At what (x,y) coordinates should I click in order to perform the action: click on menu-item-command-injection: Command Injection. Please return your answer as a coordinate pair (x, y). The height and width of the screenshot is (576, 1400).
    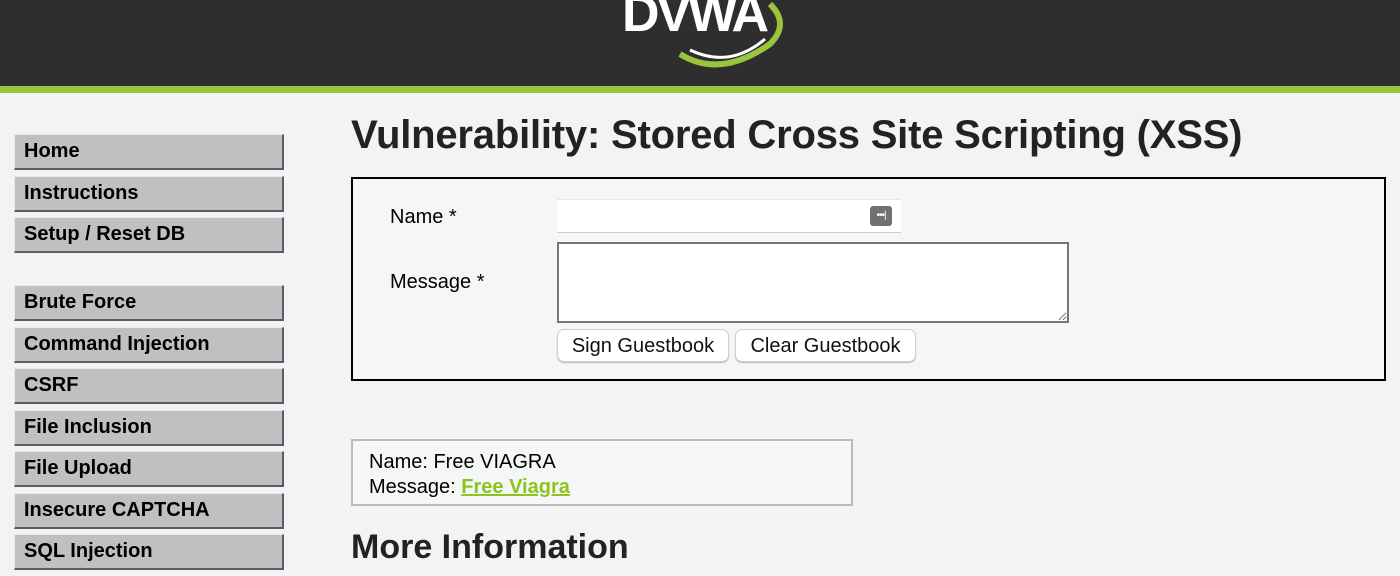
    Looking at the image, I should click on (149, 344).